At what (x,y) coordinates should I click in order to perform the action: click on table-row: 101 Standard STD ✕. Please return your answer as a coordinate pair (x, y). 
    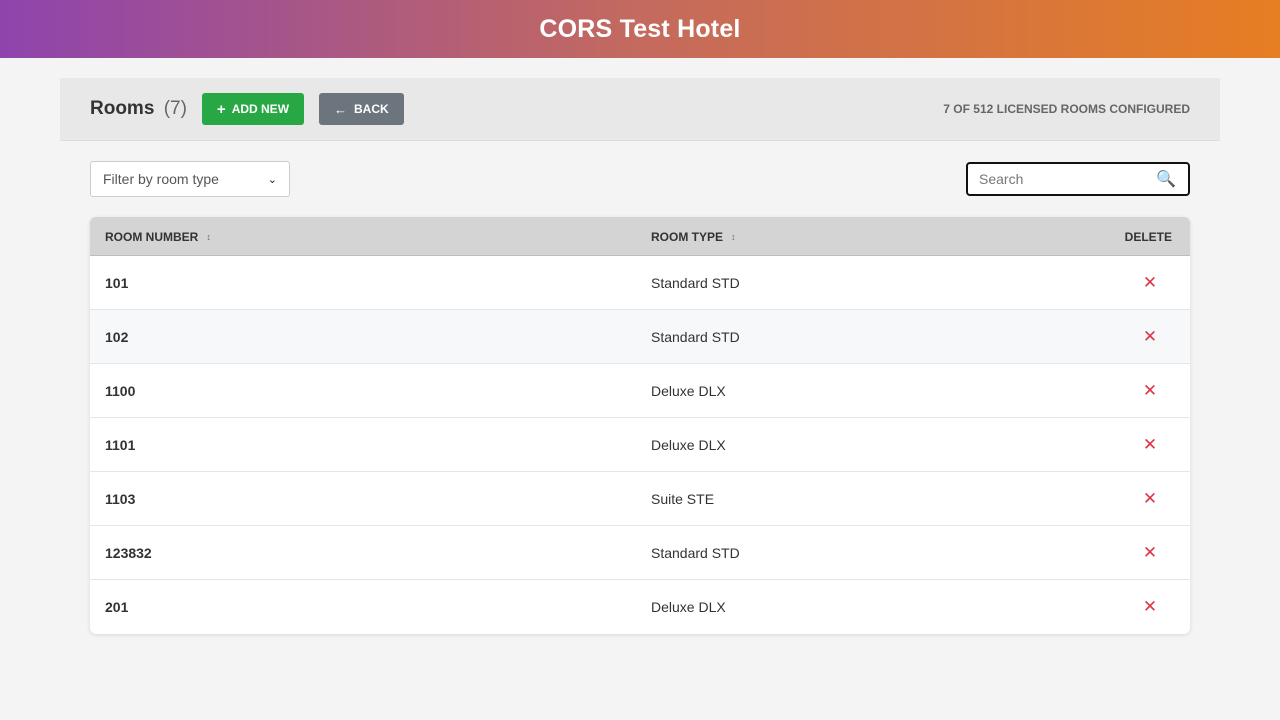
    Looking at the image, I should click on (640, 283).